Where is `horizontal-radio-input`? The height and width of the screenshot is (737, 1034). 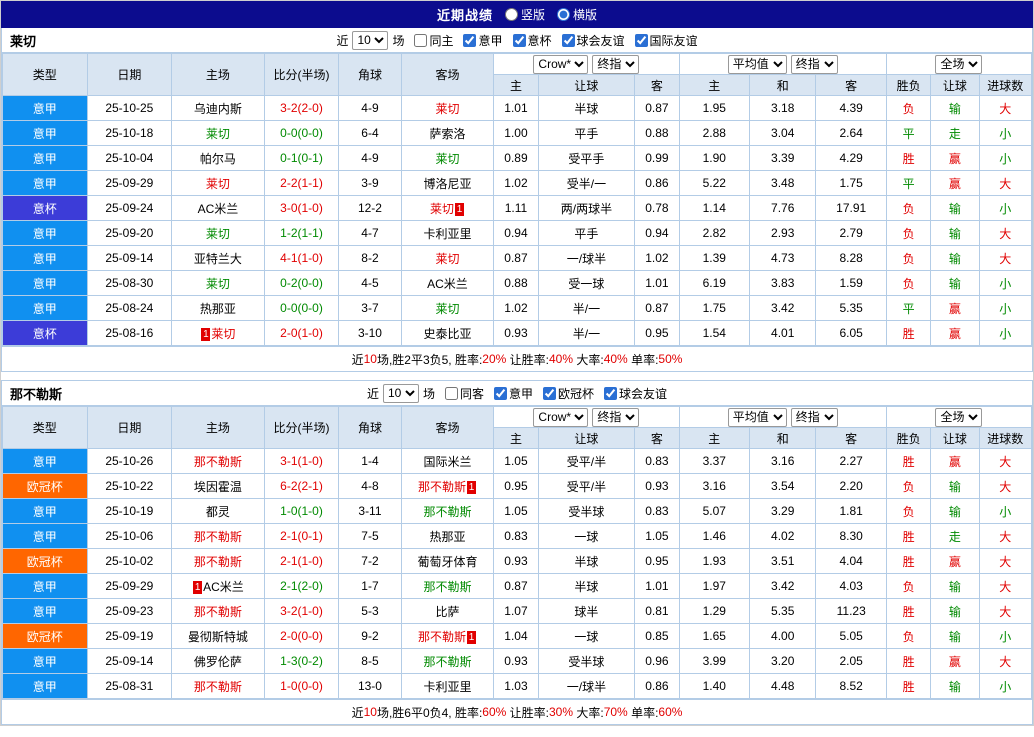
horizontal-radio-input is located at coordinates (563, 14).